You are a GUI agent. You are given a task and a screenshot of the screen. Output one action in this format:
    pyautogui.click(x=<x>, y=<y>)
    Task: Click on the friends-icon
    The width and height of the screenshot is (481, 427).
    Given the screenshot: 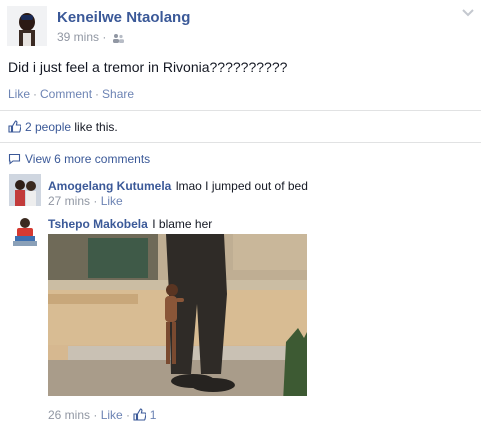 What is the action you would take?
    pyautogui.click(x=118, y=38)
    